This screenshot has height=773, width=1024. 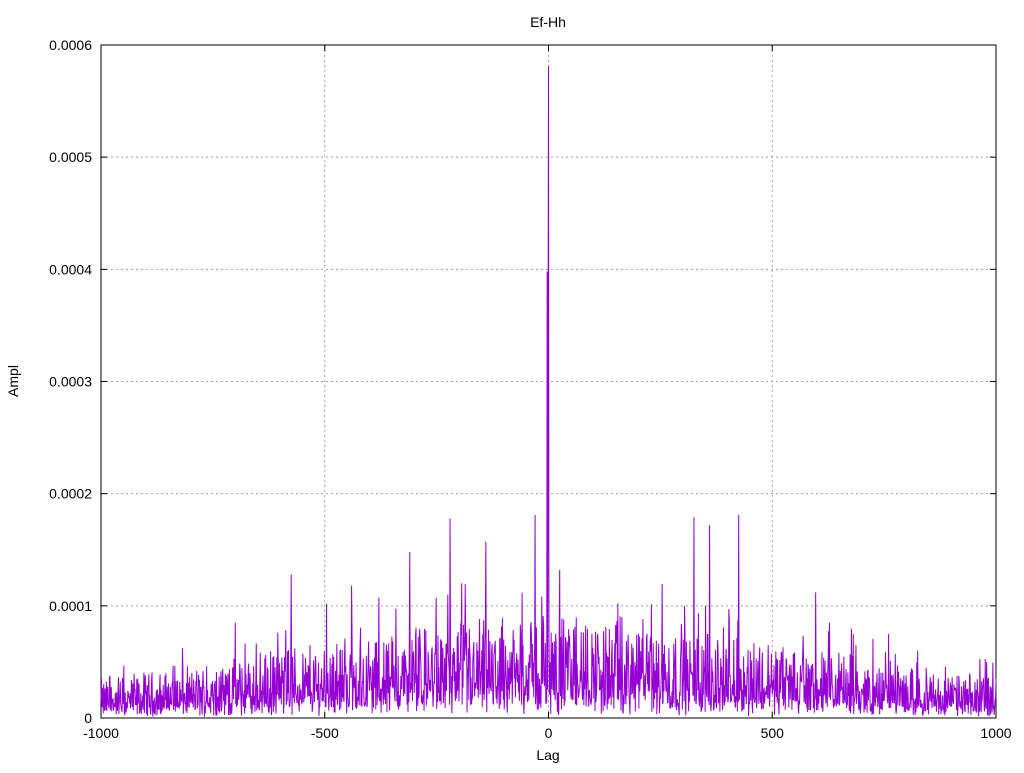 What do you see at coordinates (101, 733) in the screenshot?
I see `x-tick-label: -1000` at bounding box center [101, 733].